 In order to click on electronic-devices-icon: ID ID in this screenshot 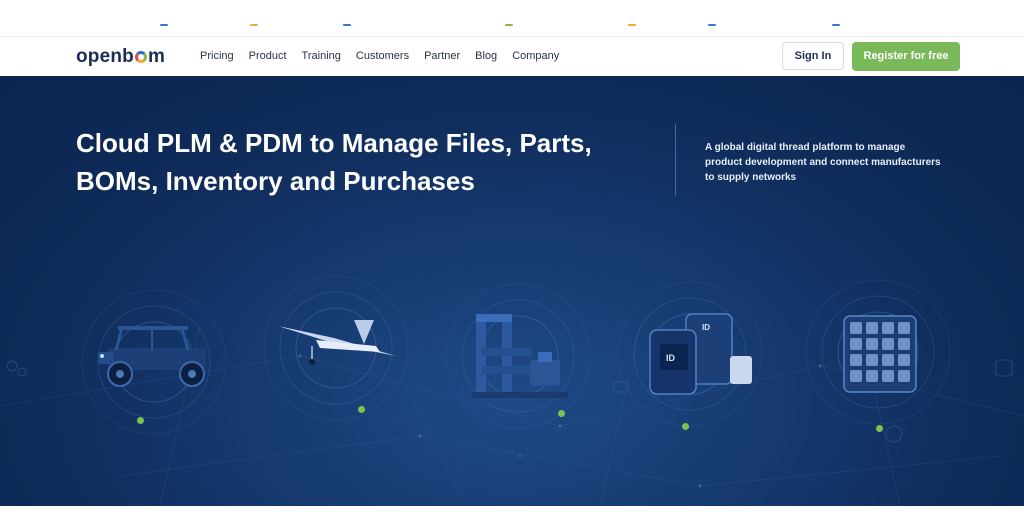, I will do `click(700, 354)`.